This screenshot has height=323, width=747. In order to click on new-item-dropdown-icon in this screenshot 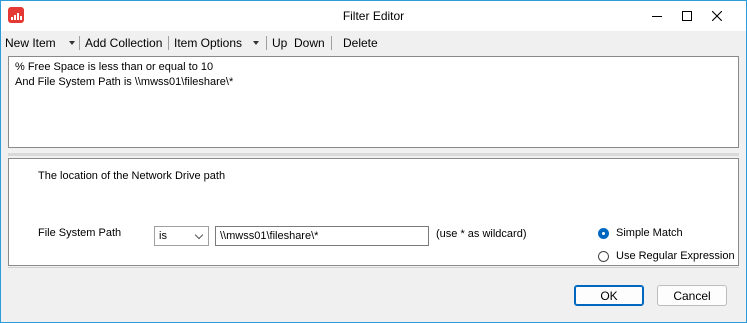, I will do `click(72, 43)`.